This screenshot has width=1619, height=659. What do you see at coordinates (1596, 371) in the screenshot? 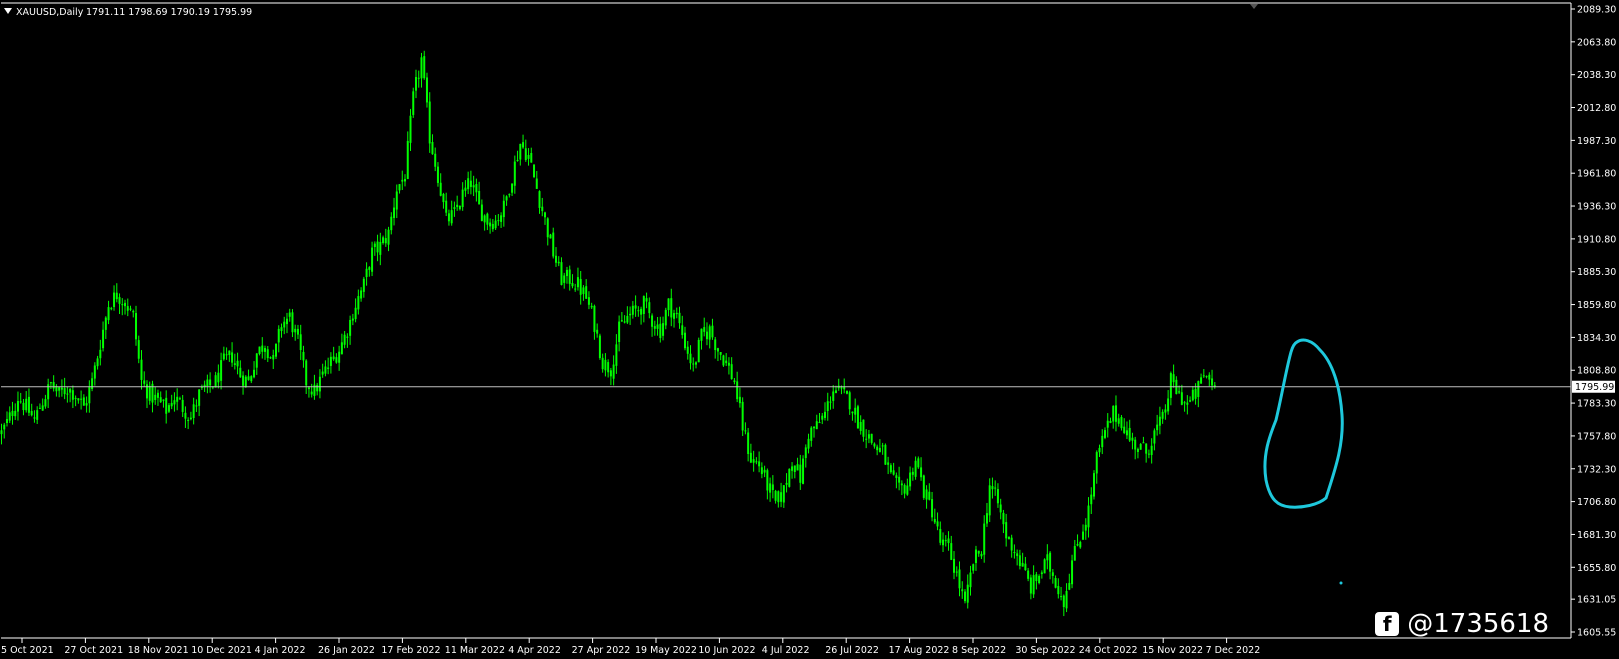
I see `price-tick-label: 1808.80` at bounding box center [1596, 371].